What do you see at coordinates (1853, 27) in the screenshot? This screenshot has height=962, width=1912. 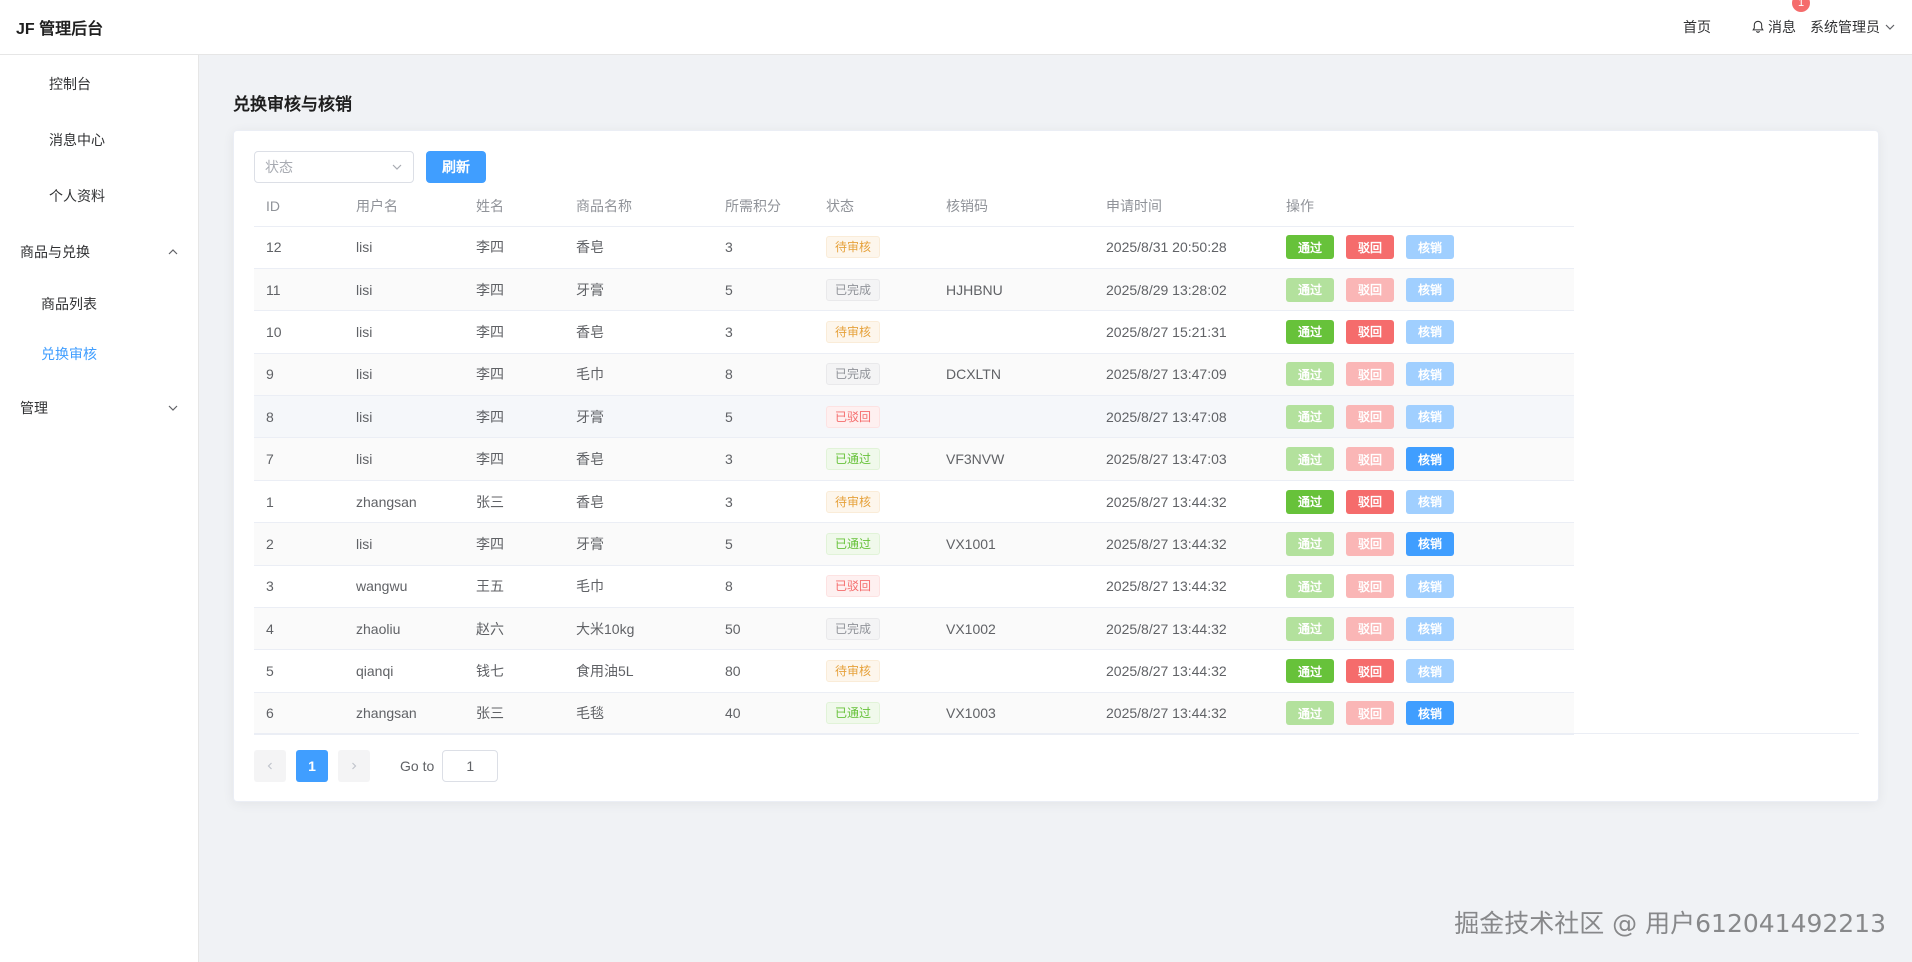 I see `user-menu: 系统管理员` at bounding box center [1853, 27].